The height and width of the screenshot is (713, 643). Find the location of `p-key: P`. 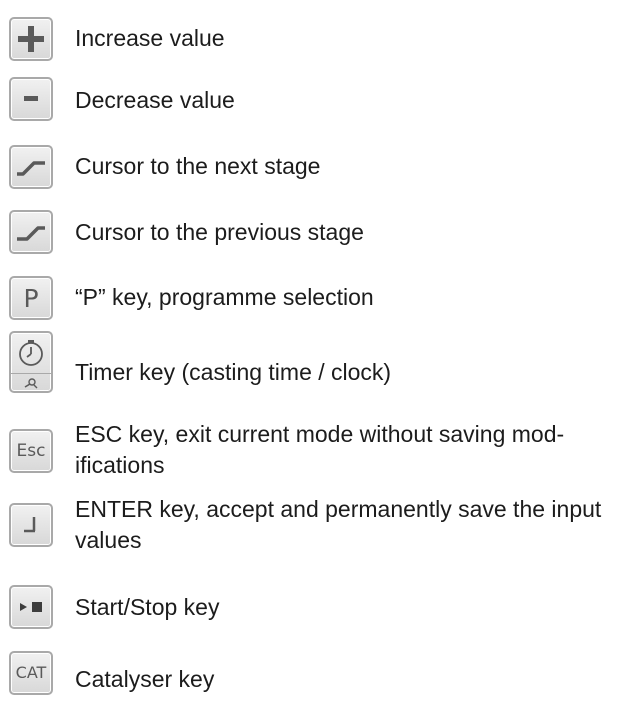

p-key: P is located at coordinates (31, 298).